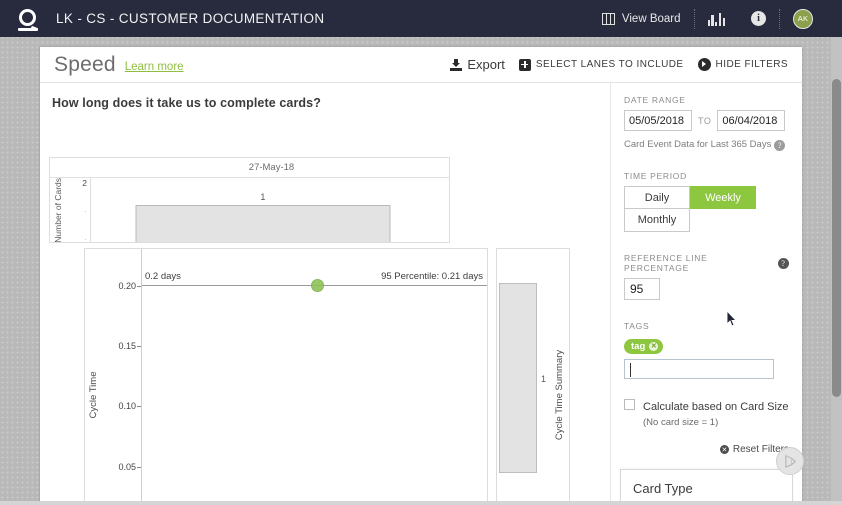 The width and height of the screenshot is (842, 505). I want to click on card-type-section: Card Type, so click(706, 487).